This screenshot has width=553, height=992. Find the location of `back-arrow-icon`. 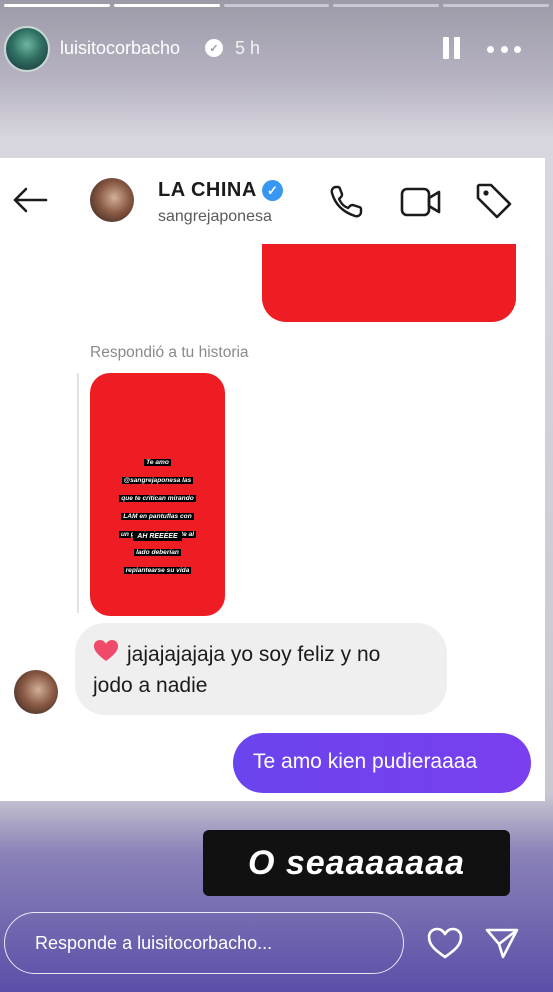

back-arrow-icon is located at coordinates (30, 200).